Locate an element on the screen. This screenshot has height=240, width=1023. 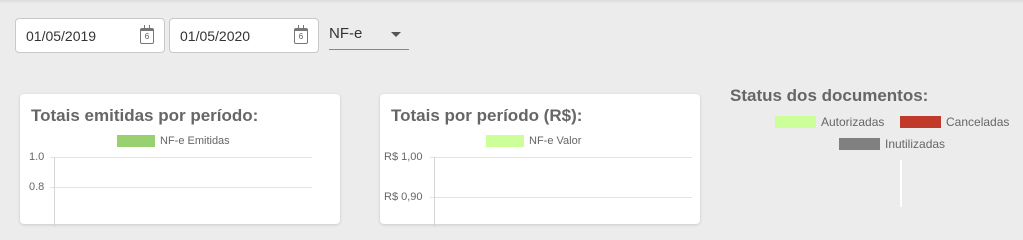
y-tick-label: 1.0 is located at coordinates (37, 157).